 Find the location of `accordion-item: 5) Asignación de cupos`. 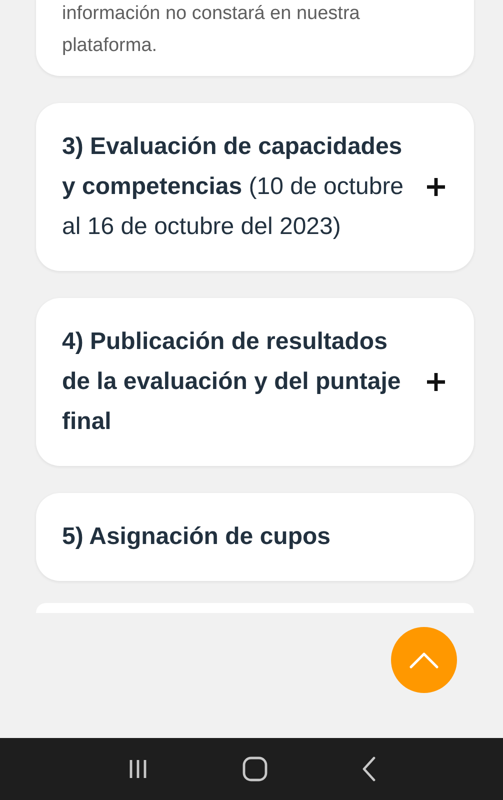

accordion-item: 5) Asignación de cupos is located at coordinates (255, 537).